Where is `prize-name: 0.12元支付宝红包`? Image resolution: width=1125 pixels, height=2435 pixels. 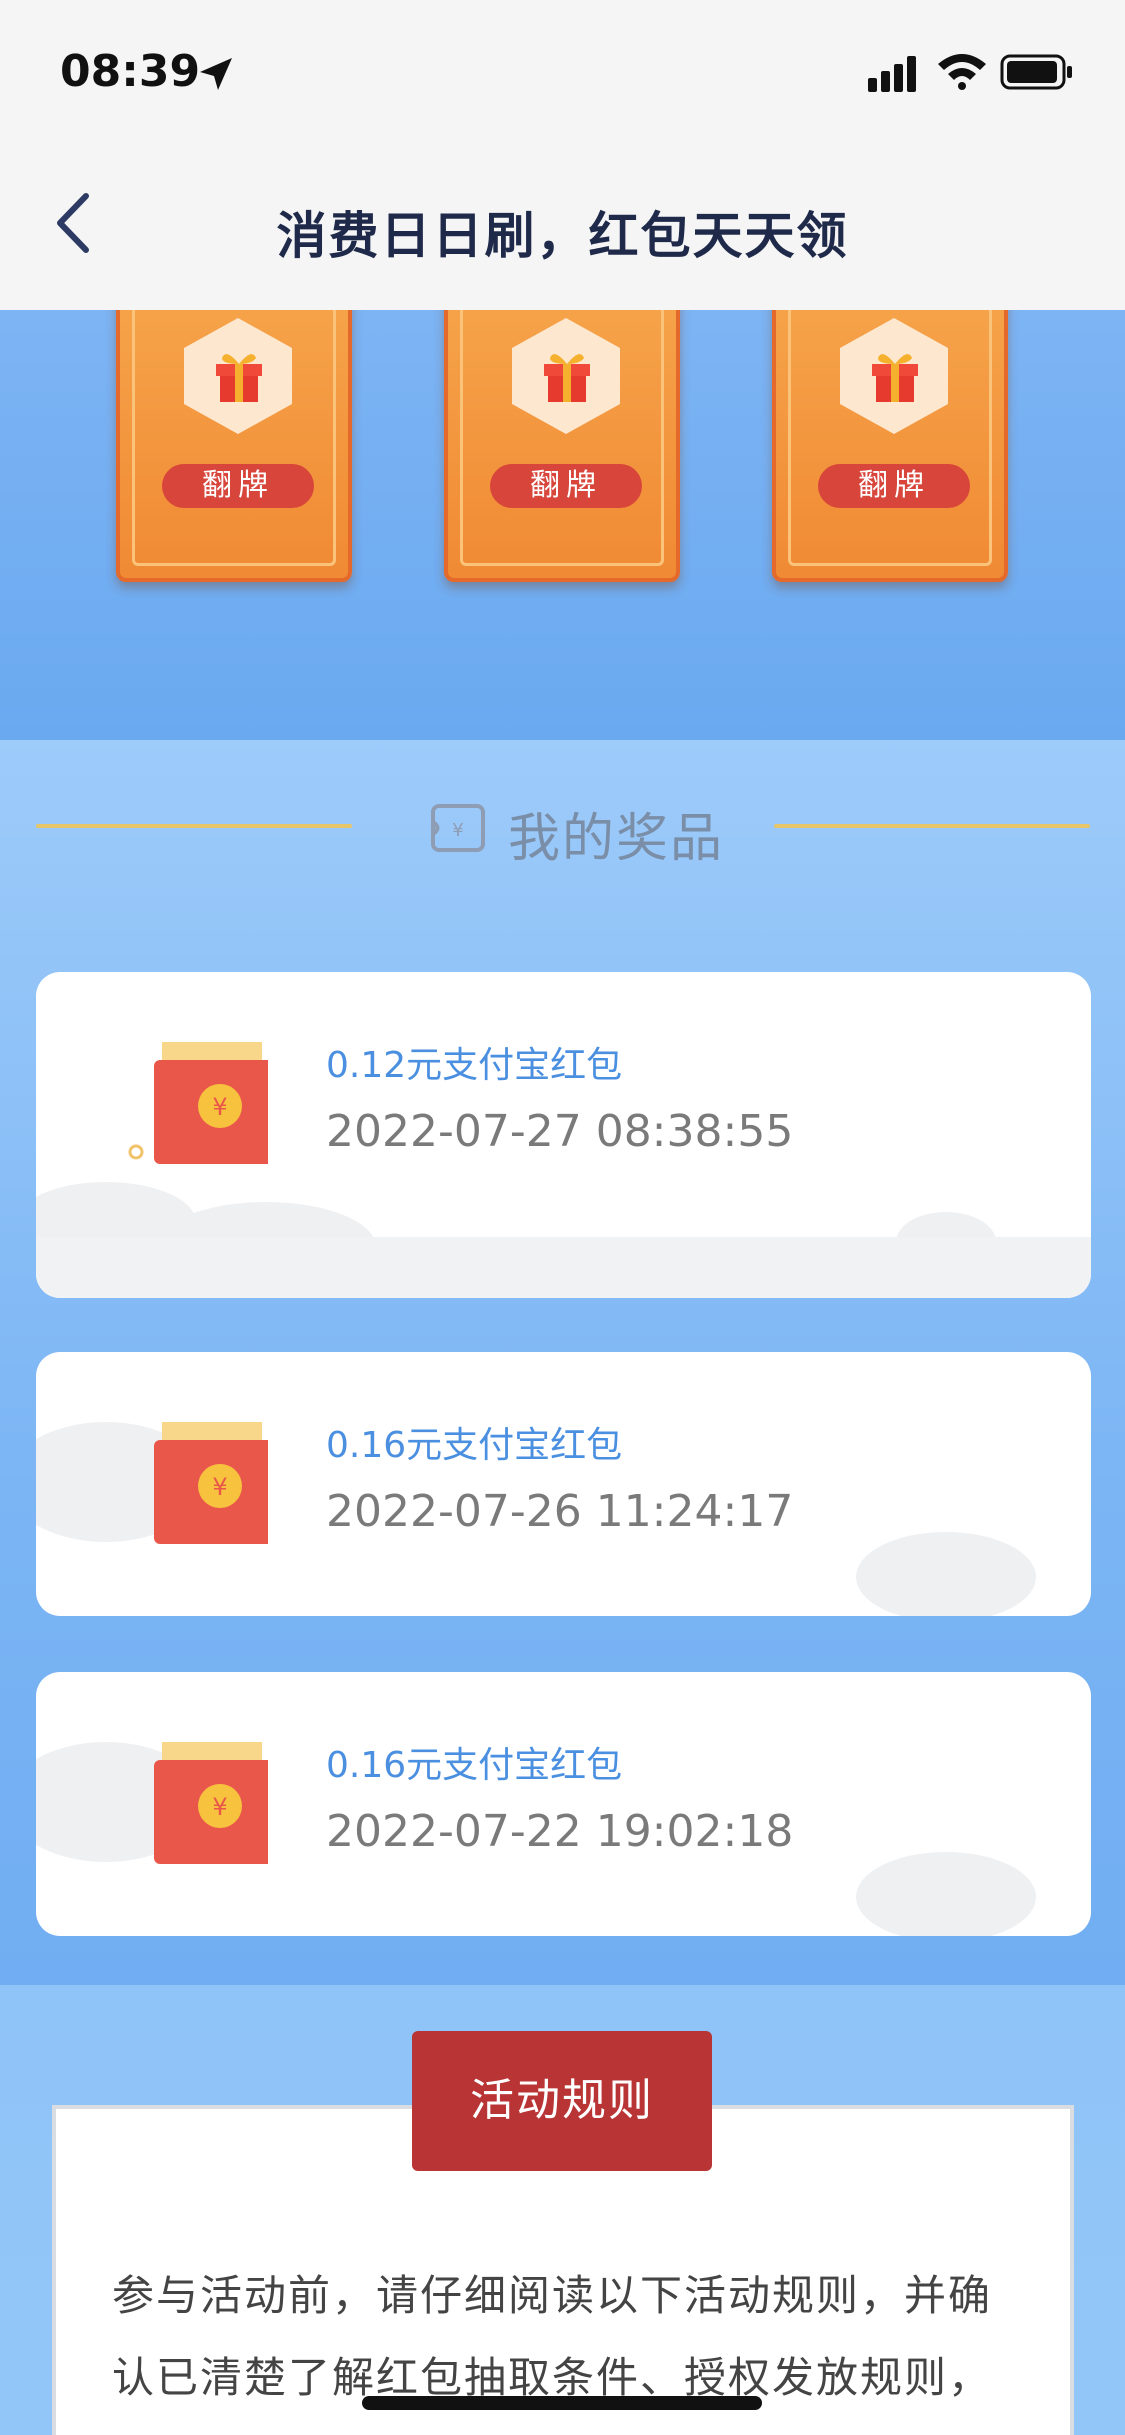 prize-name: 0.12元支付宝红包 is located at coordinates (474, 1065).